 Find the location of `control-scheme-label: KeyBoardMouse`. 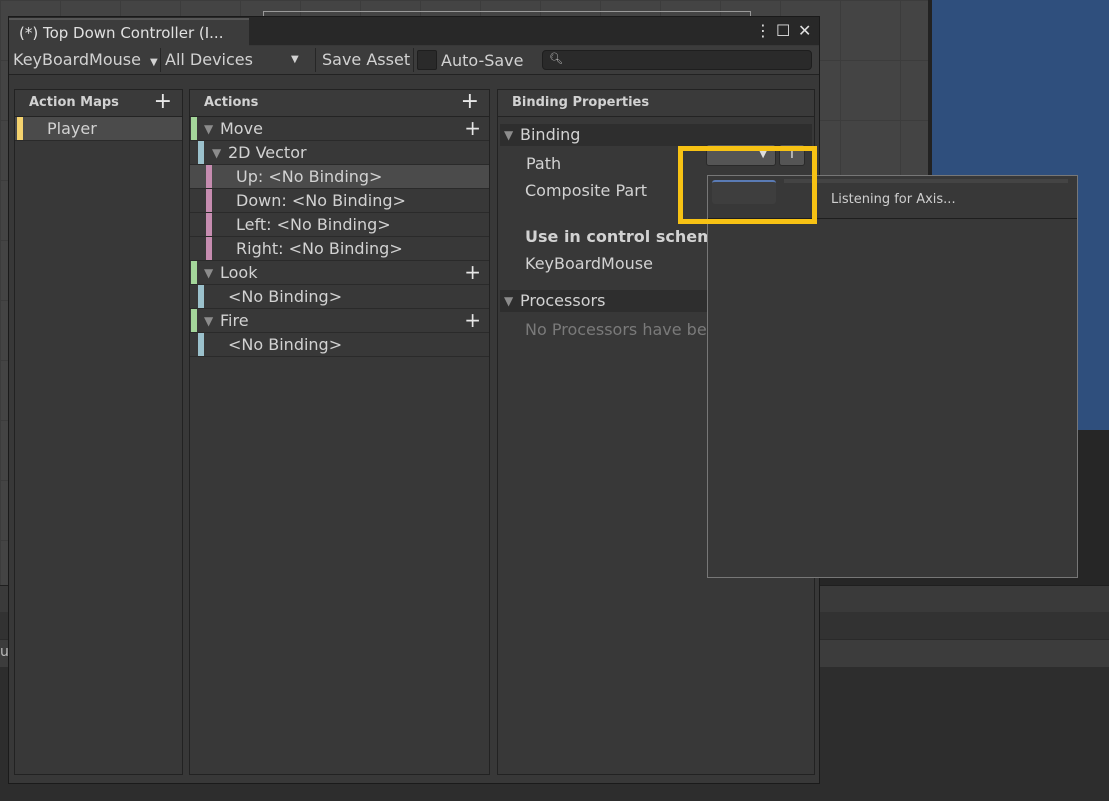

control-scheme-label: KeyBoardMouse is located at coordinates (77, 59).